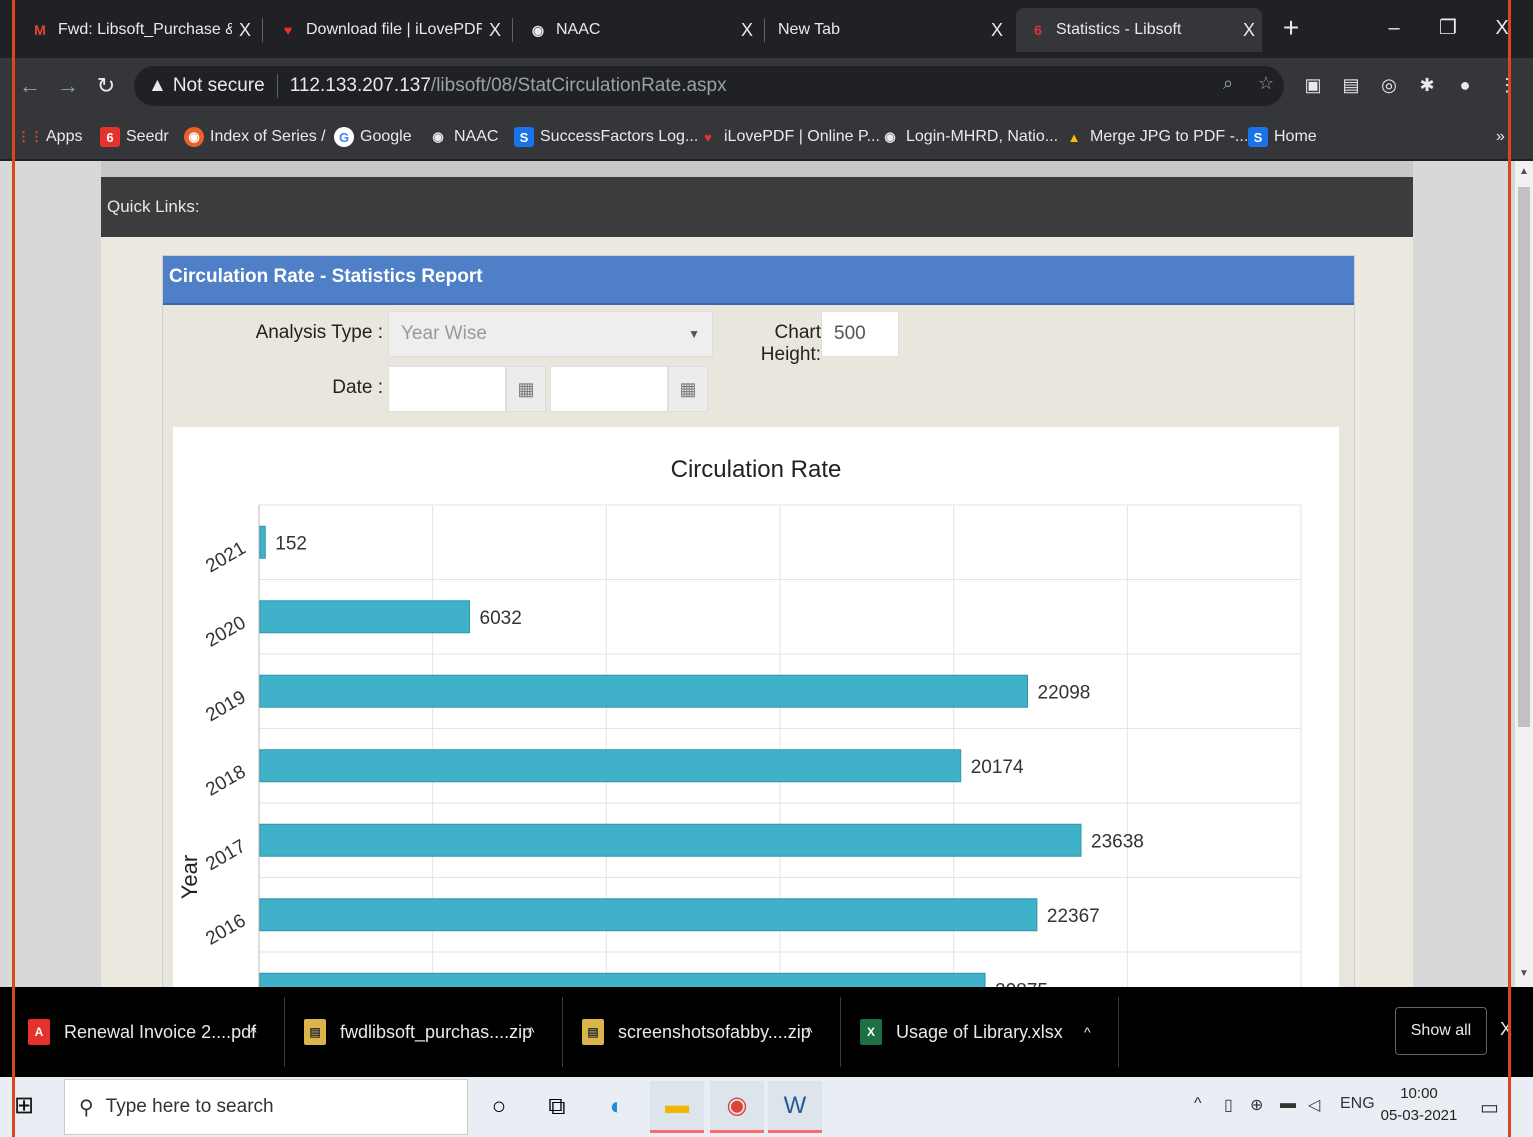 The width and height of the screenshot is (1533, 1137). What do you see at coordinates (1524, 457) in the screenshot?
I see `scrollbar-thumb` at bounding box center [1524, 457].